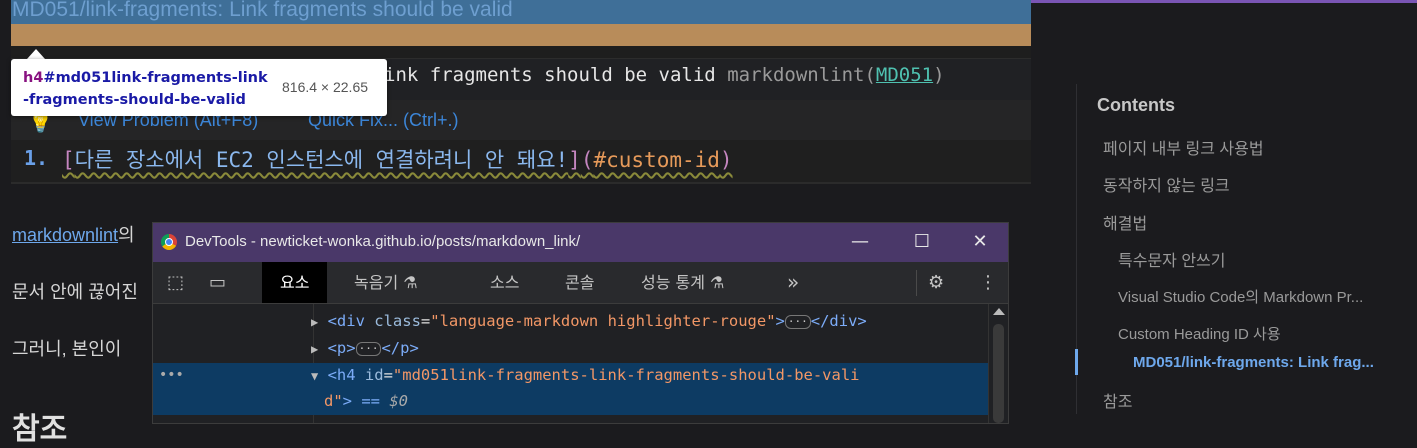  I want to click on dom-node-h4-cont: d"> == $0, so click(366, 401).